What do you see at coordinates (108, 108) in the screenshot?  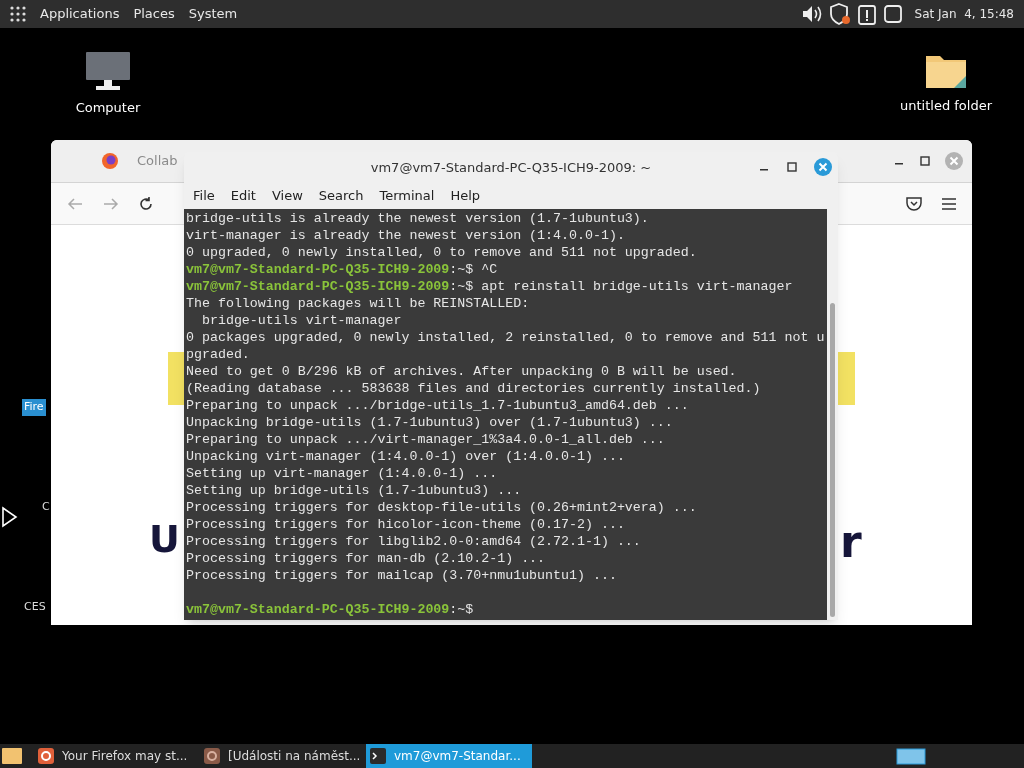 I see `icon-label: Computer` at bounding box center [108, 108].